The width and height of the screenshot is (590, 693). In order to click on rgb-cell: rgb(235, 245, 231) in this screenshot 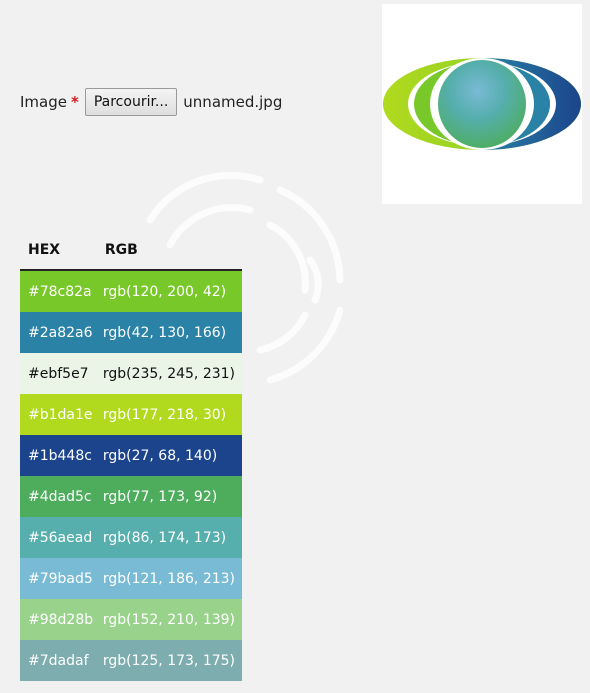, I will do `click(169, 373)`.